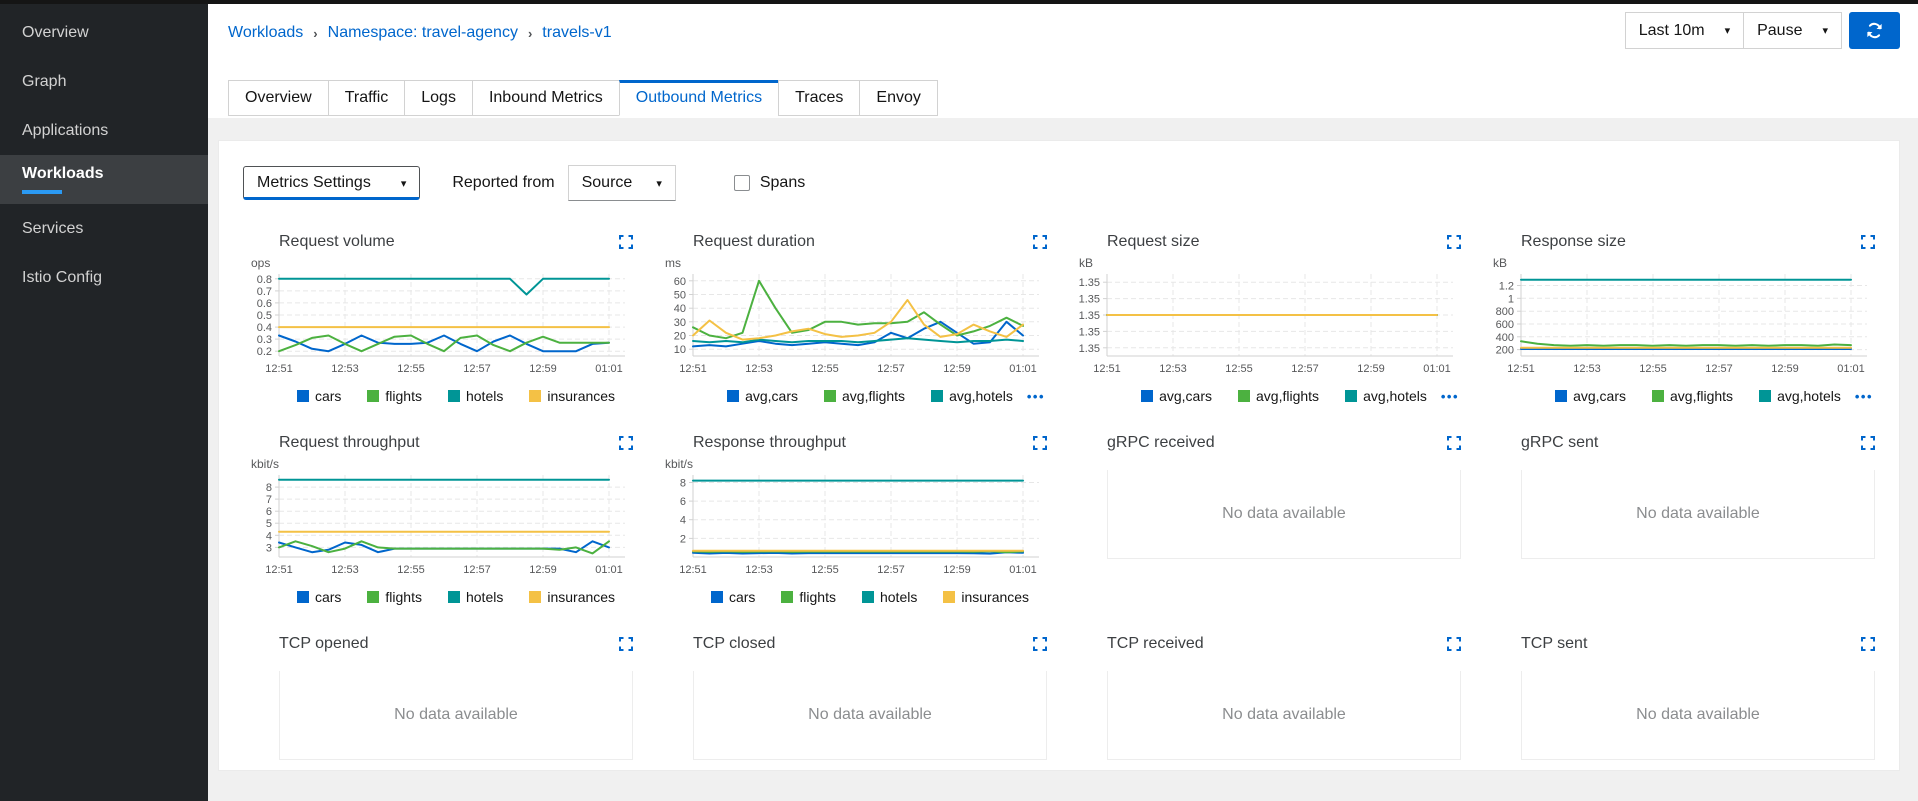  Describe the element at coordinates (438, 98) in the screenshot. I see `tab-logs: Logs` at that location.